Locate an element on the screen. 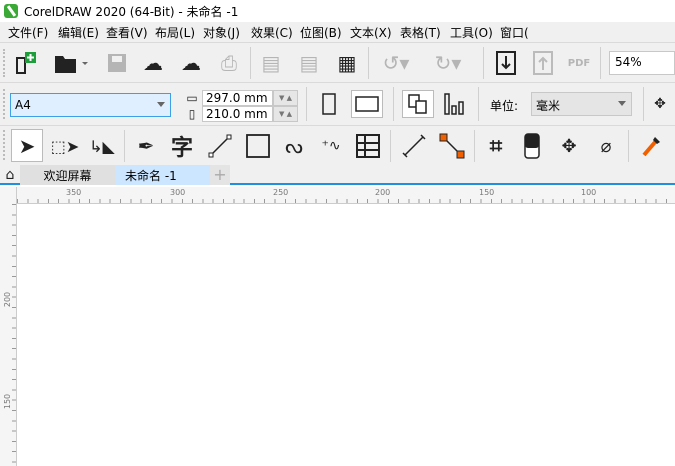 The image size is (675, 466). connector-tool is located at coordinates (452, 146).